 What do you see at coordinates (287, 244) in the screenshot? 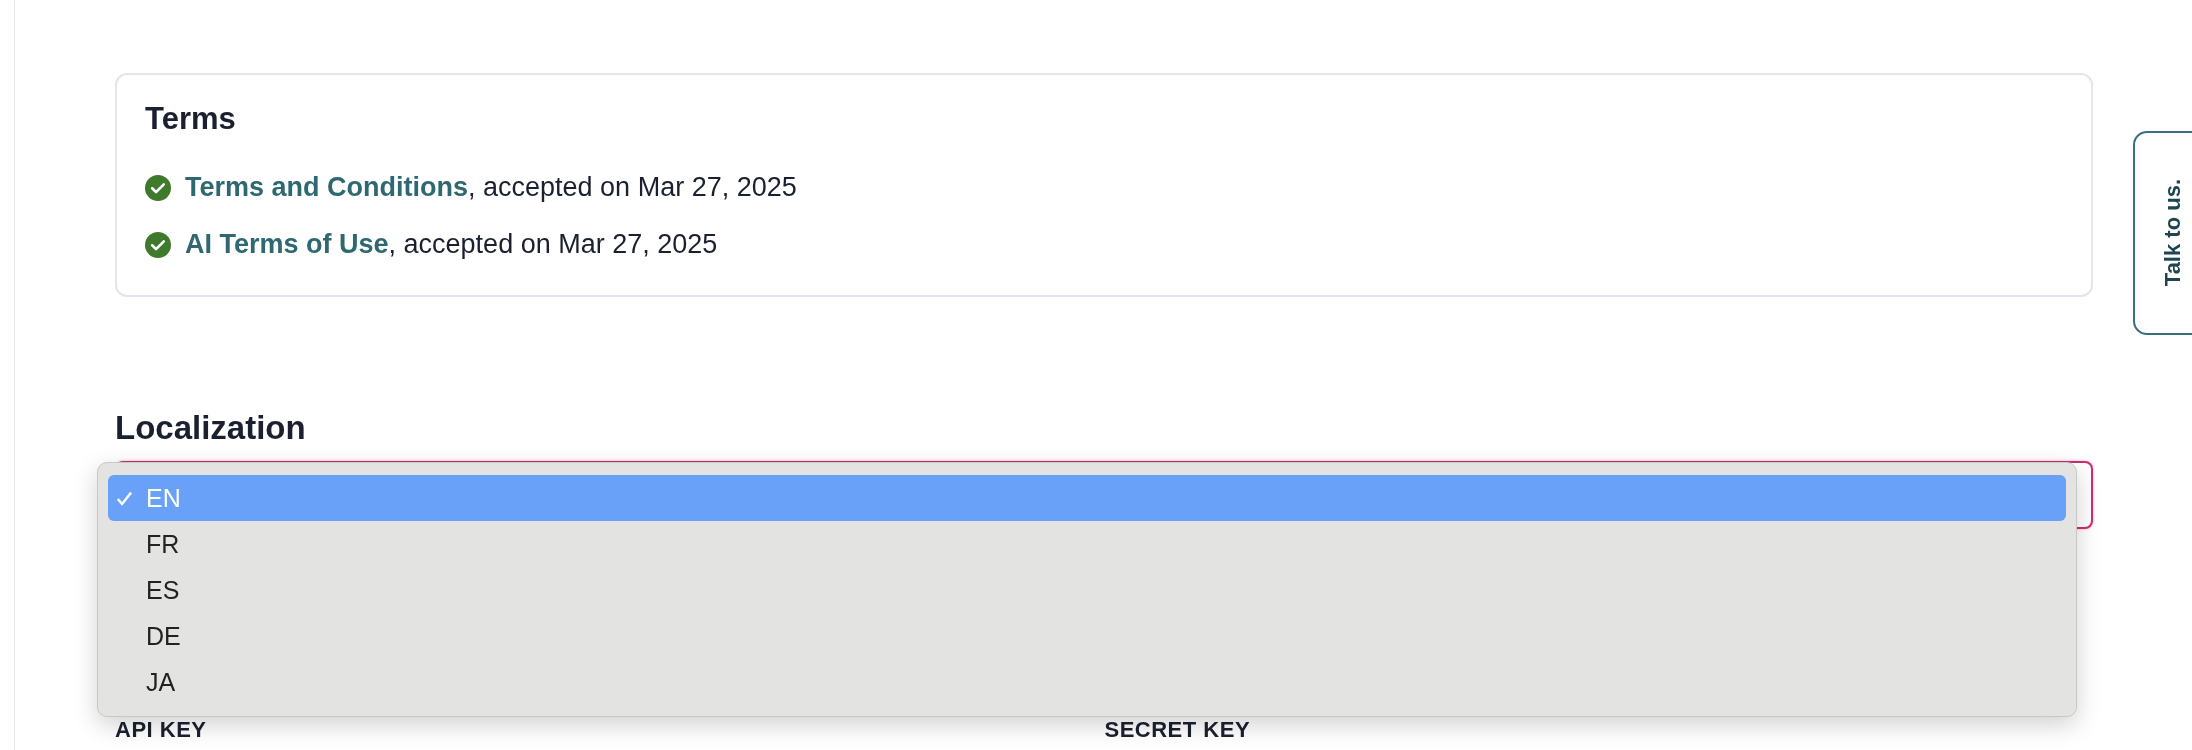
I see `terms-link: AI Terms of Use` at bounding box center [287, 244].